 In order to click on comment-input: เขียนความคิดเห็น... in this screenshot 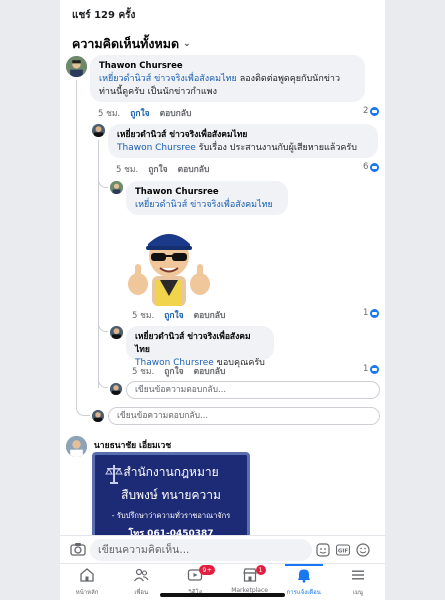, I will do `click(201, 550)`.